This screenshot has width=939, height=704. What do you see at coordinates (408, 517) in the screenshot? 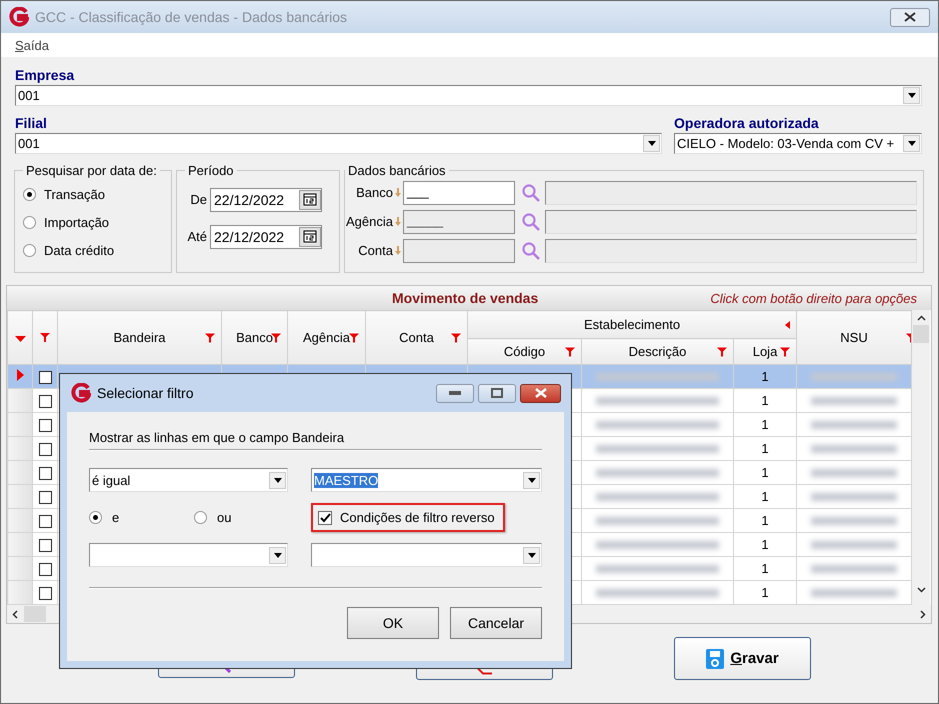
I see `reverse-filter-checkbox: Condições de filtro reverso` at bounding box center [408, 517].